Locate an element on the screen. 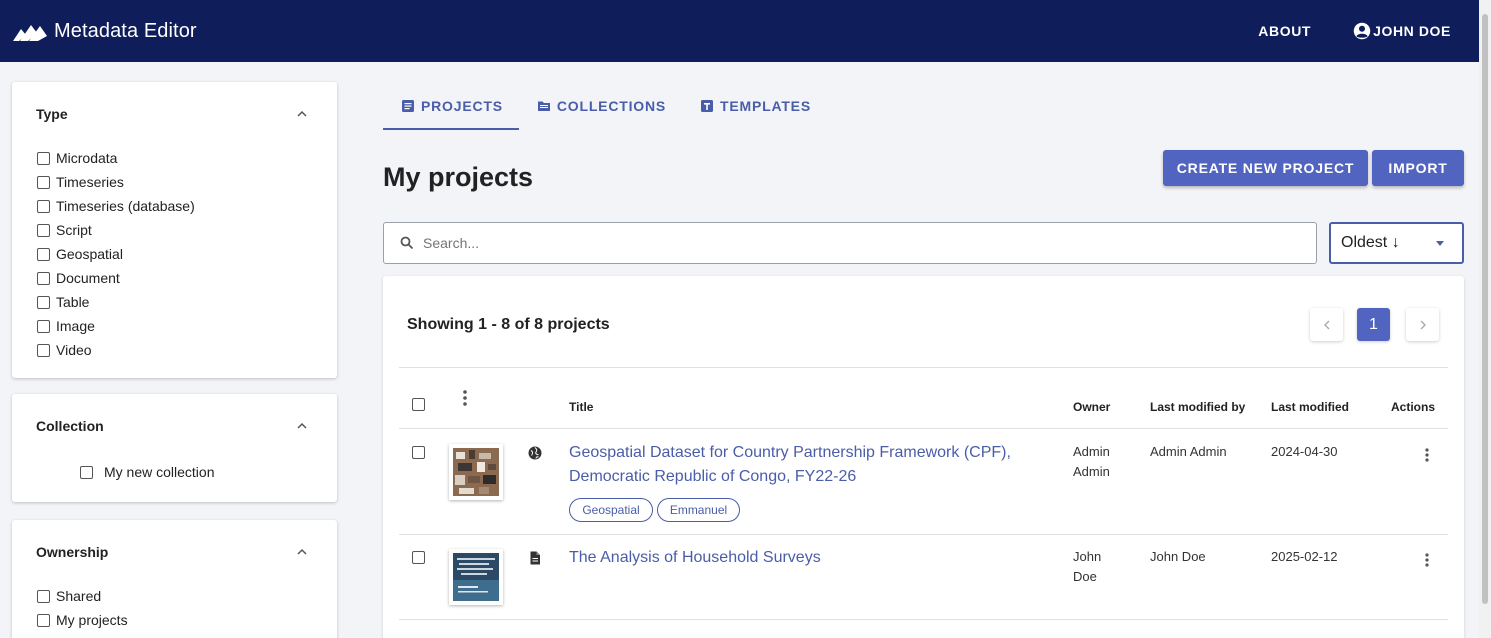  tag-chip: Emmanuel is located at coordinates (698, 510).